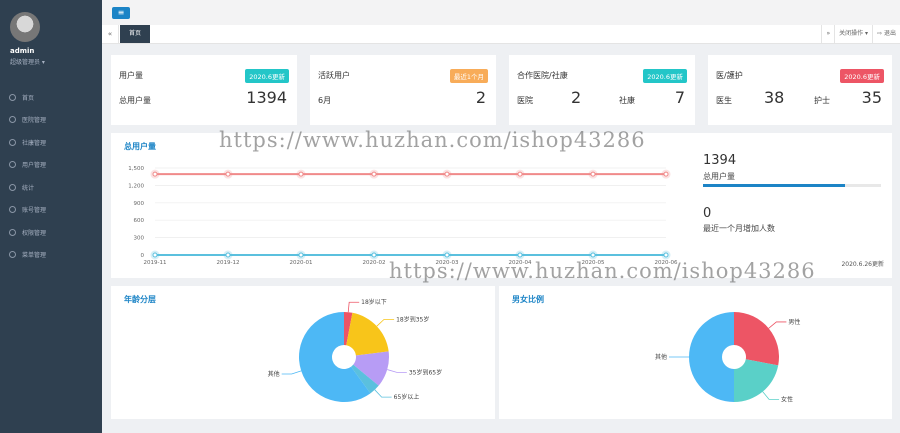  What do you see at coordinates (28, 98) in the screenshot?
I see `sidebar-item-label: 首页` at bounding box center [28, 98].